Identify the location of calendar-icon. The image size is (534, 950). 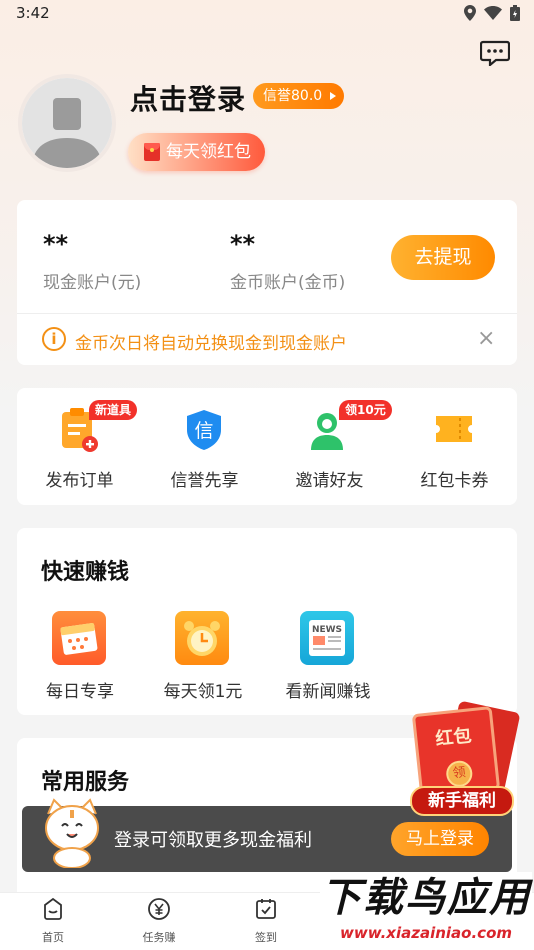
(79, 638).